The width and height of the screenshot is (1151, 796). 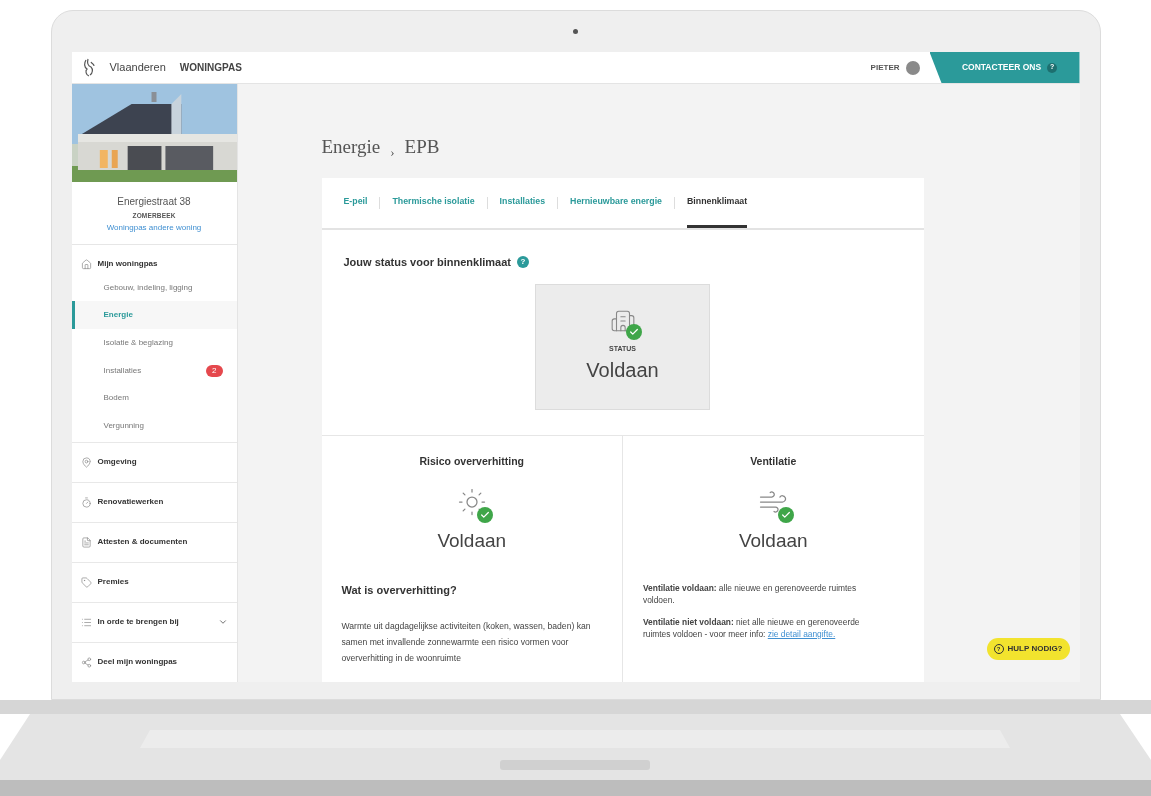 What do you see at coordinates (355, 203) in the screenshot?
I see `tab: E-peil` at bounding box center [355, 203].